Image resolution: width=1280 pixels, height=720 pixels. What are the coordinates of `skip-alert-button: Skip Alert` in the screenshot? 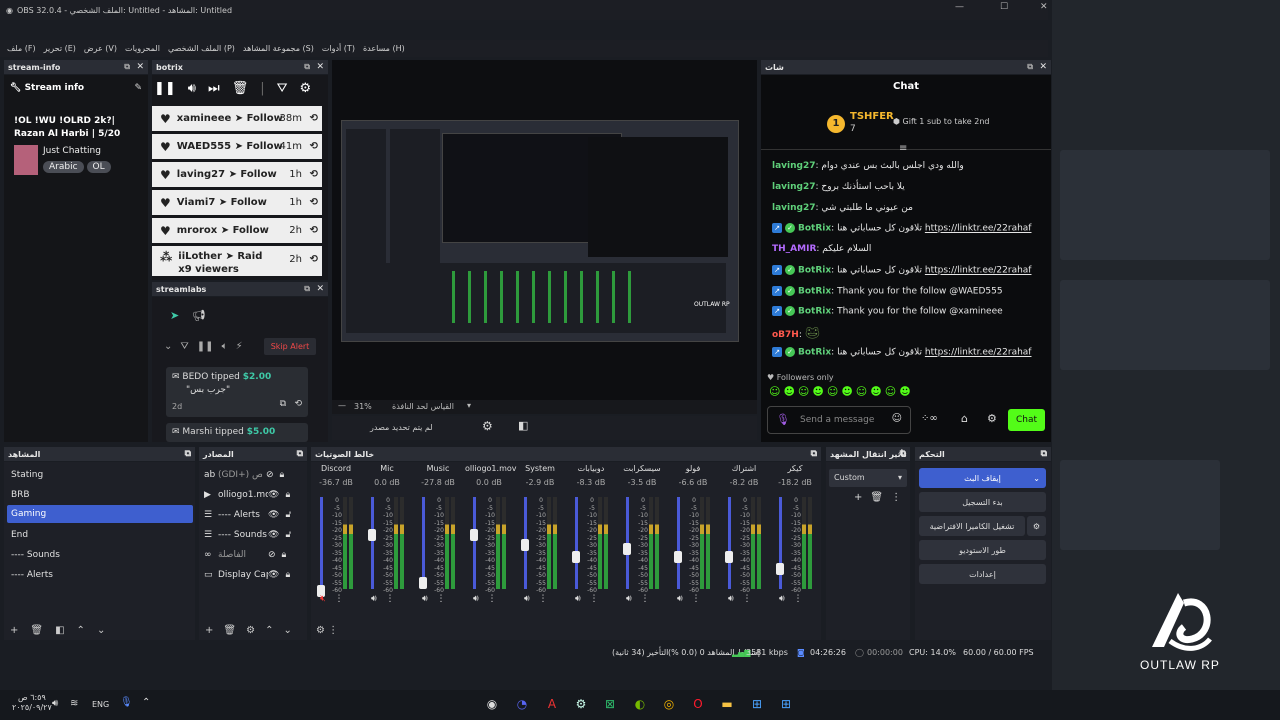 It's located at (290, 346).